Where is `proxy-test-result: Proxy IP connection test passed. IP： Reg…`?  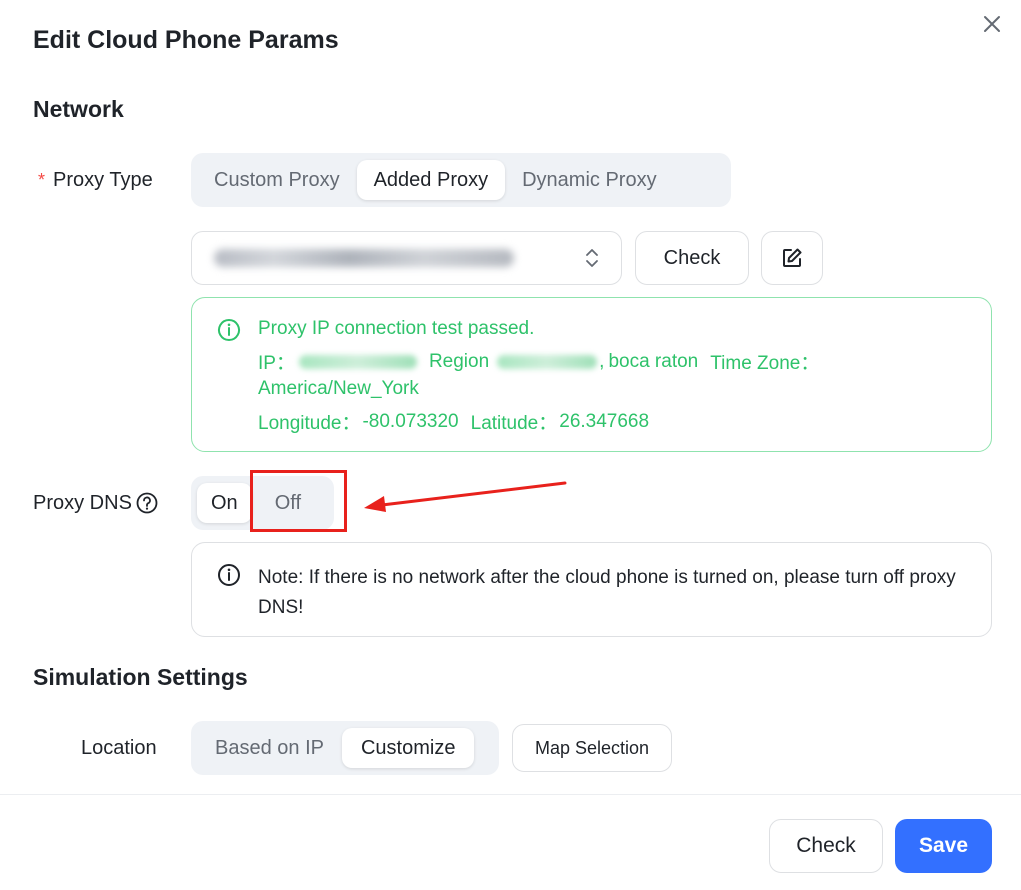 proxy-test-result: Proxy IP connection test passed. IP： Reg… is located at coordinates (591, 374).